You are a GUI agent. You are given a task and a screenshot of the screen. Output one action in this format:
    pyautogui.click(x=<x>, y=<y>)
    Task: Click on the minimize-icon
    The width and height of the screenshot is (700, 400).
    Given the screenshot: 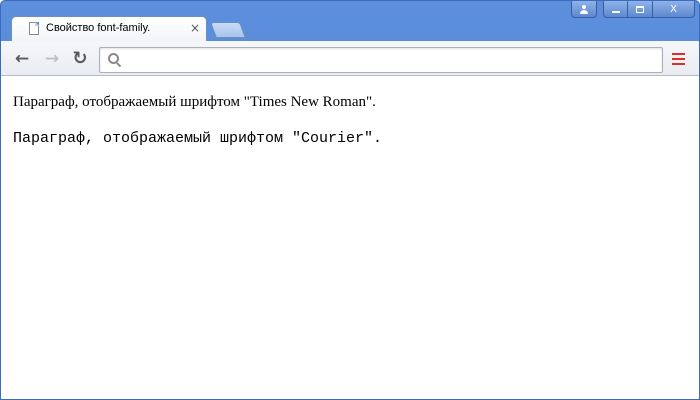 What is the action you would take?
    pyautogui.click(x=615, y=11)
    